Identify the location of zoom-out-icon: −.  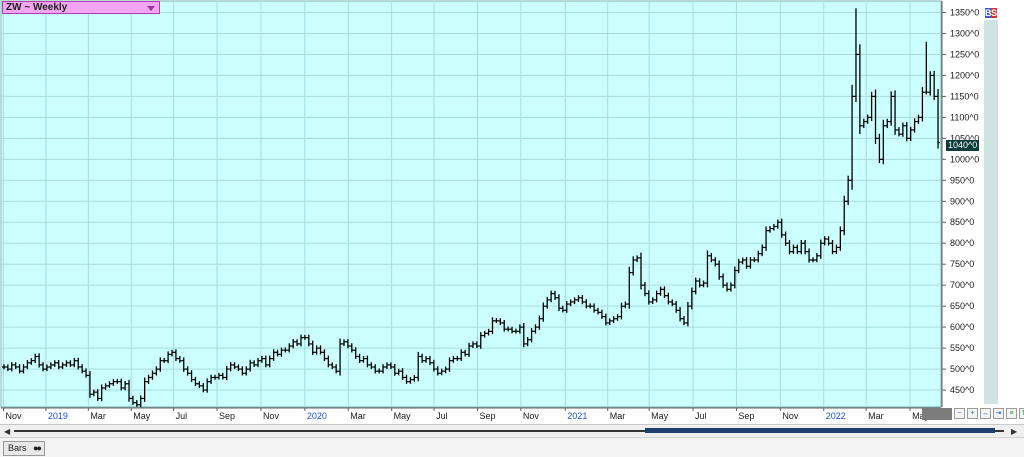
(959, 413).